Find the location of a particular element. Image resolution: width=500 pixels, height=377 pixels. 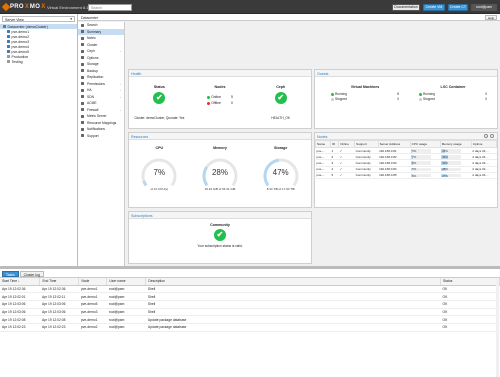

create-ct-button: Create CT is located at coordinates (458, 7).